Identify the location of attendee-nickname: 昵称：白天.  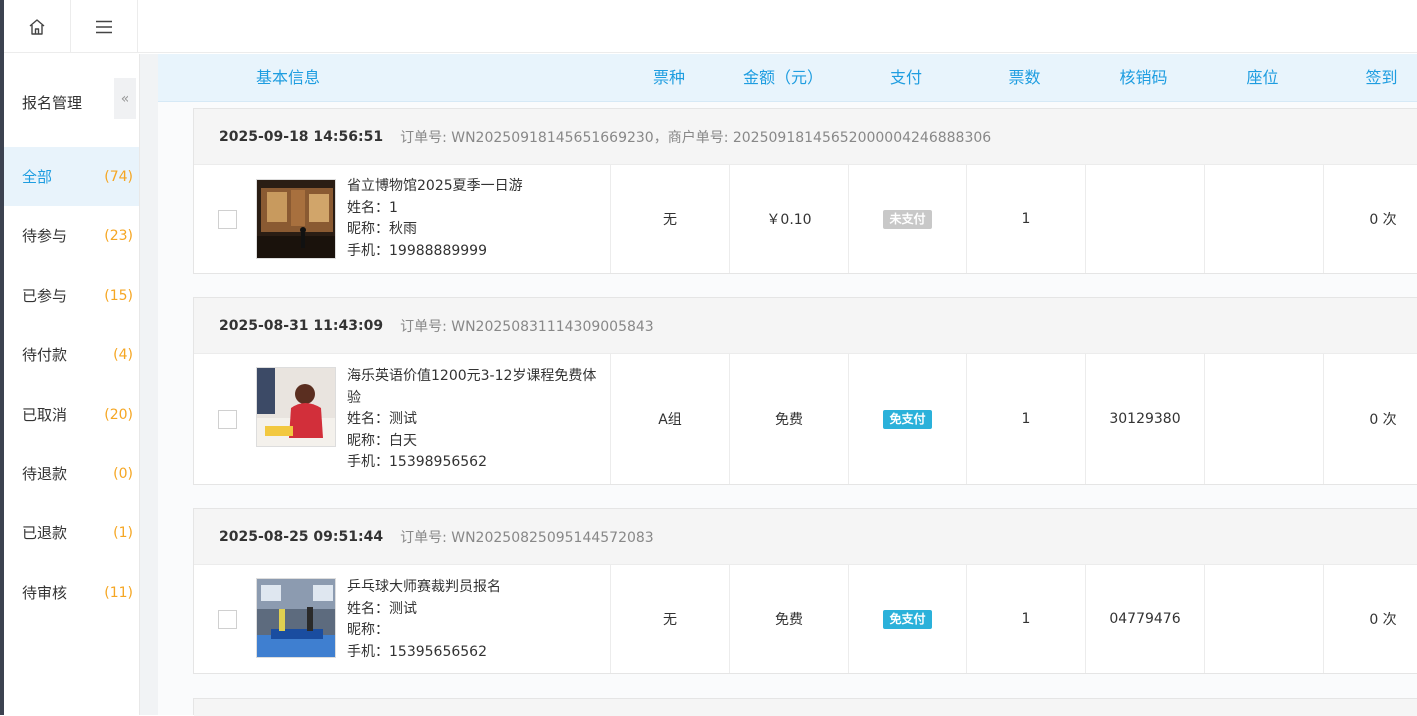
(382, 440).